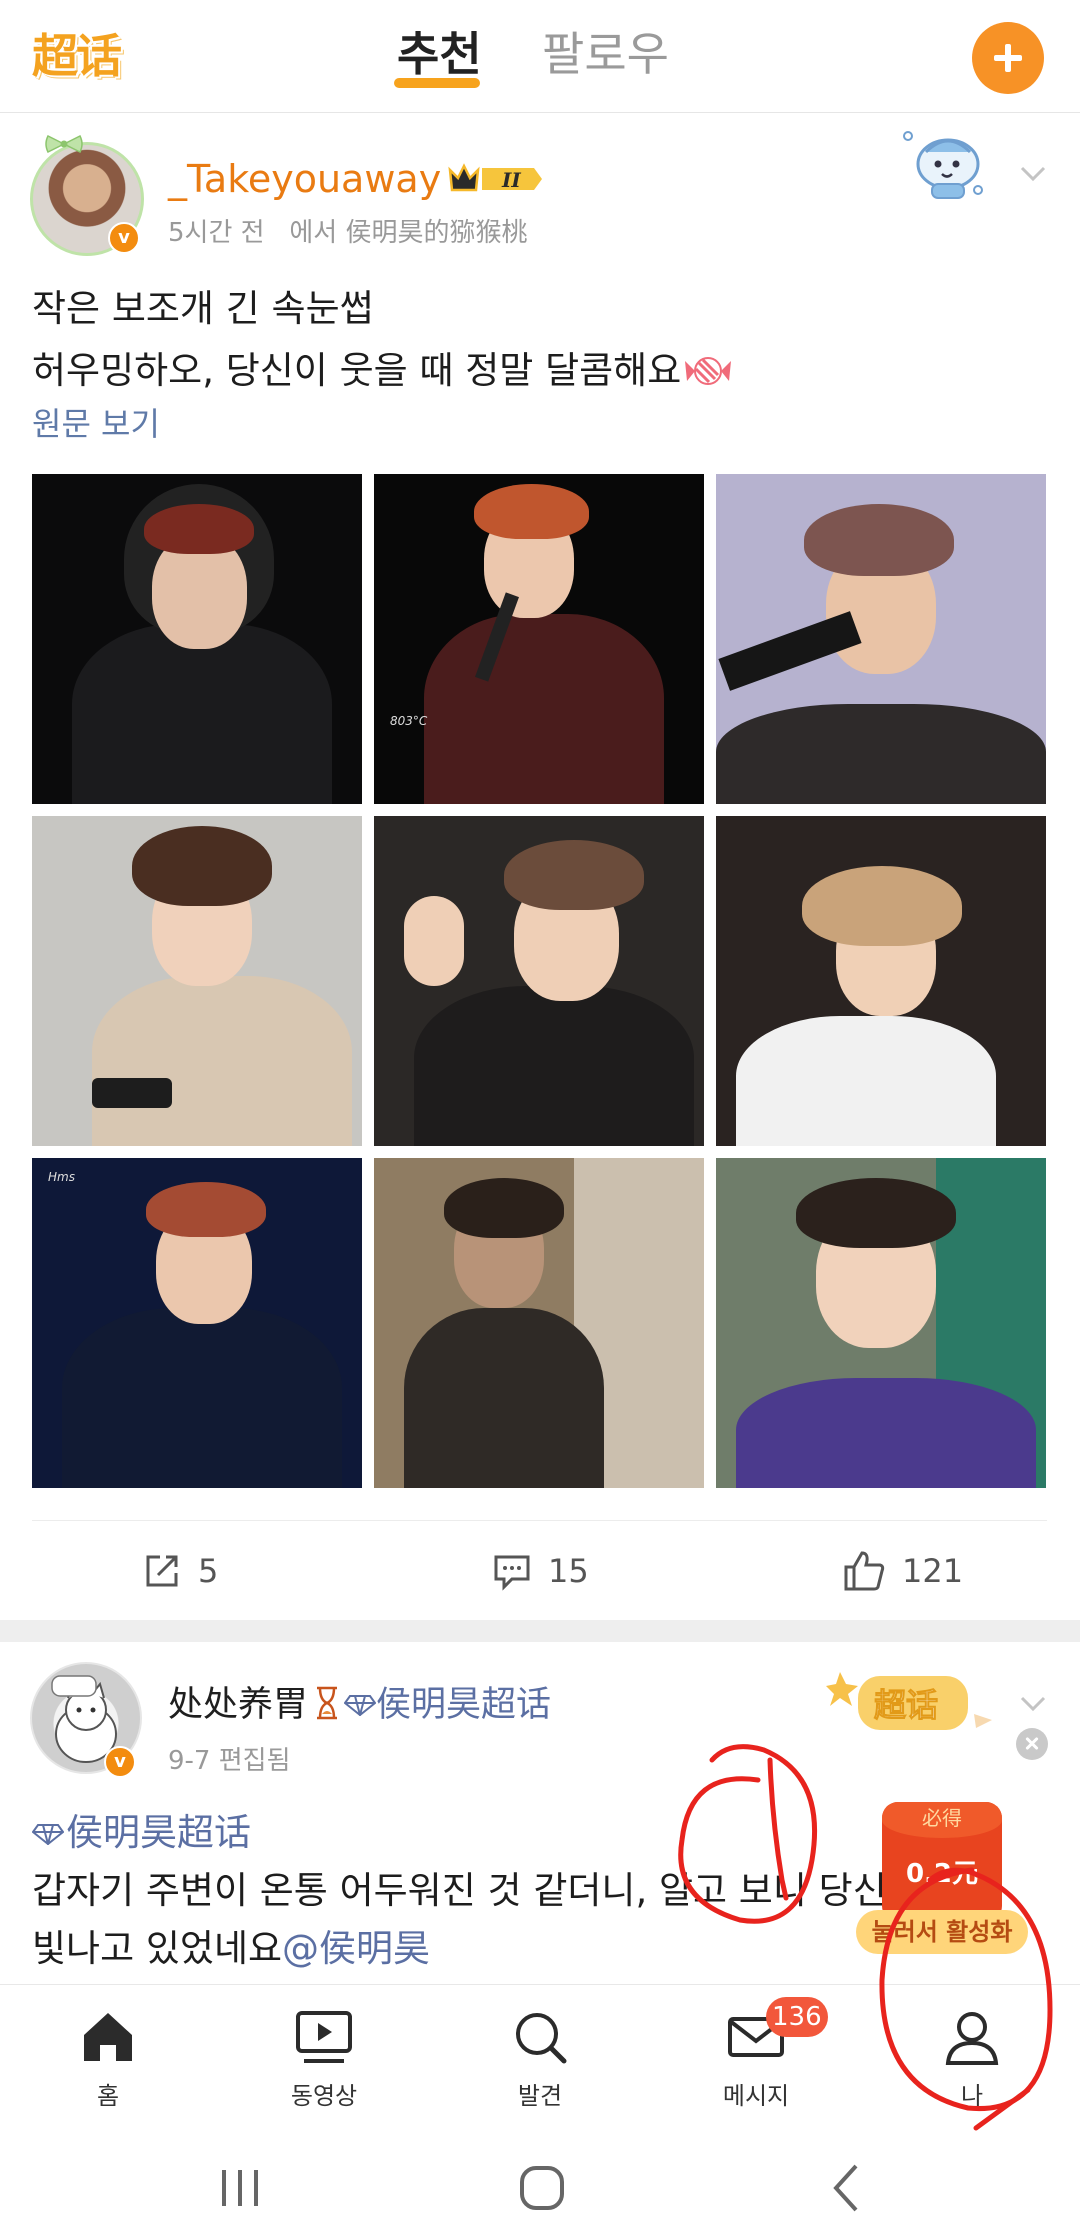 The image size is (1080, 2239). What do you see at coordinates (439, 54) in the screenshot?
I see `tab-recommend: 추천` at bounding box center [439, 54].